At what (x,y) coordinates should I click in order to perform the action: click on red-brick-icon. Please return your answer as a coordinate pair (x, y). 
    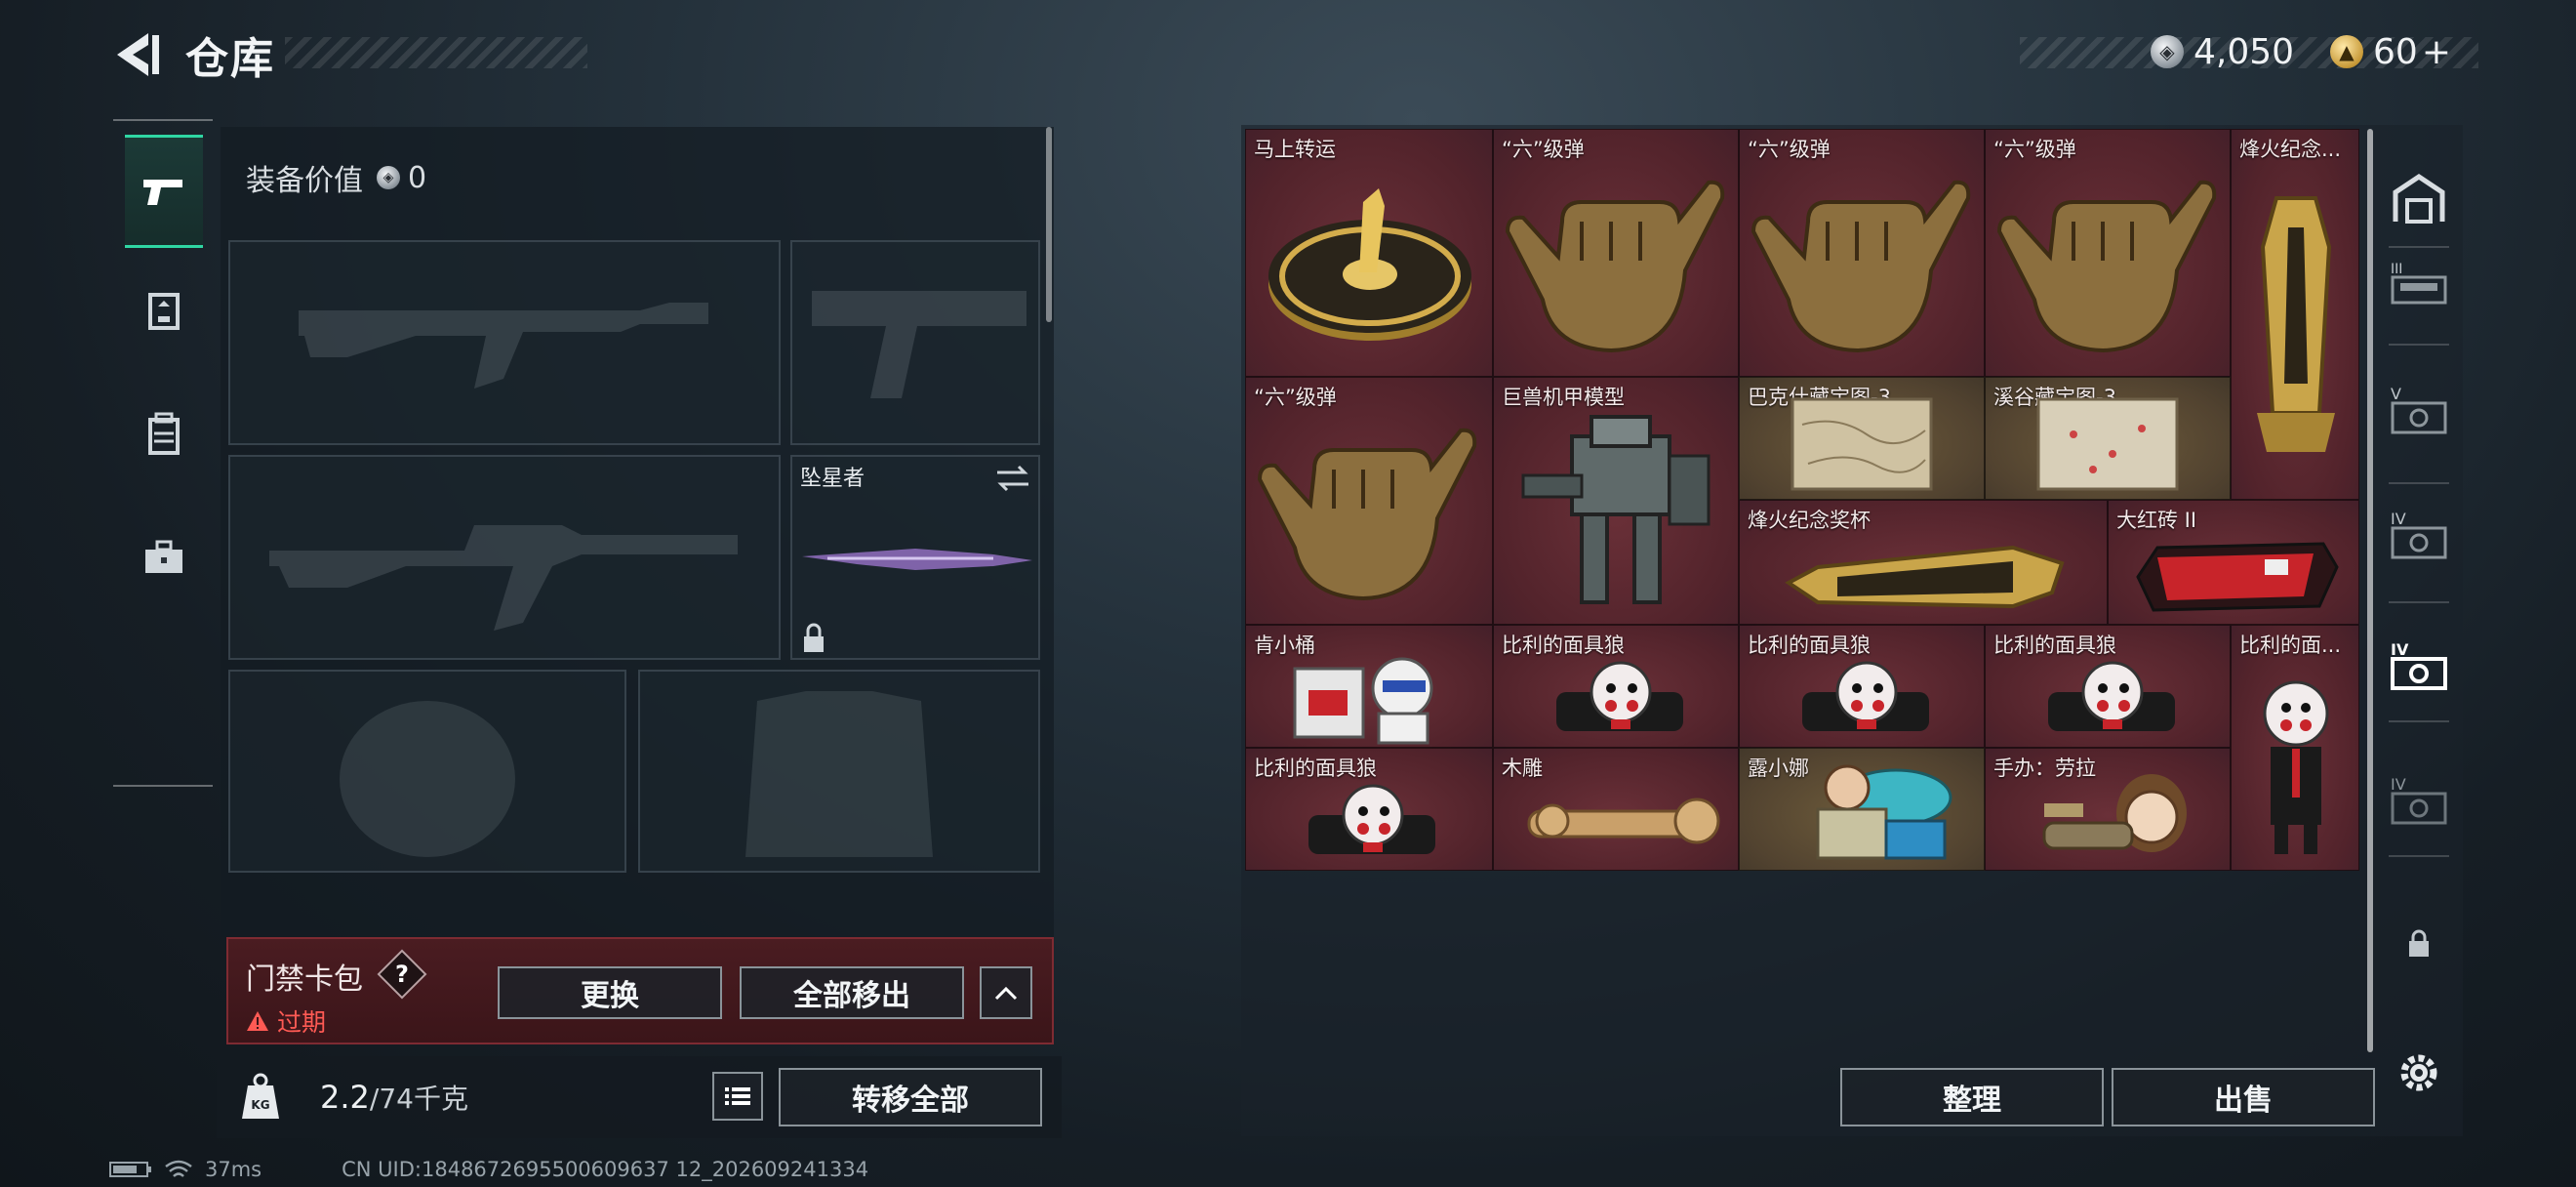
    Looking at the image, I should click on (2237, 577).